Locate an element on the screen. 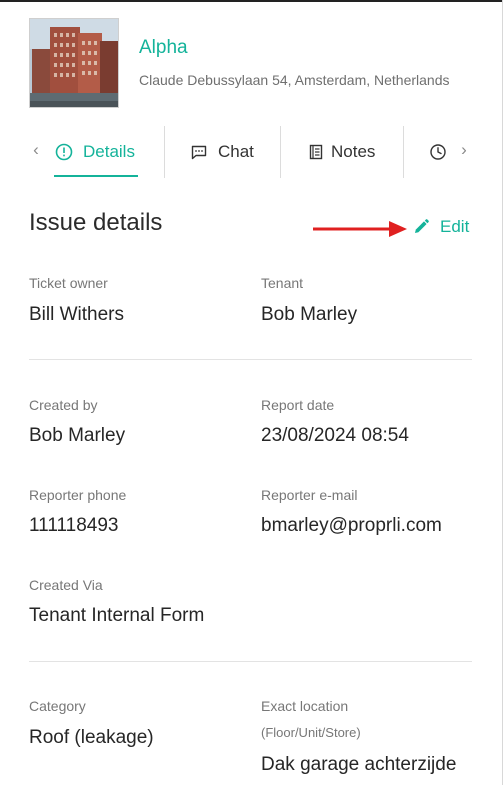  tab-details: Details is located at coordinates (94, 152).